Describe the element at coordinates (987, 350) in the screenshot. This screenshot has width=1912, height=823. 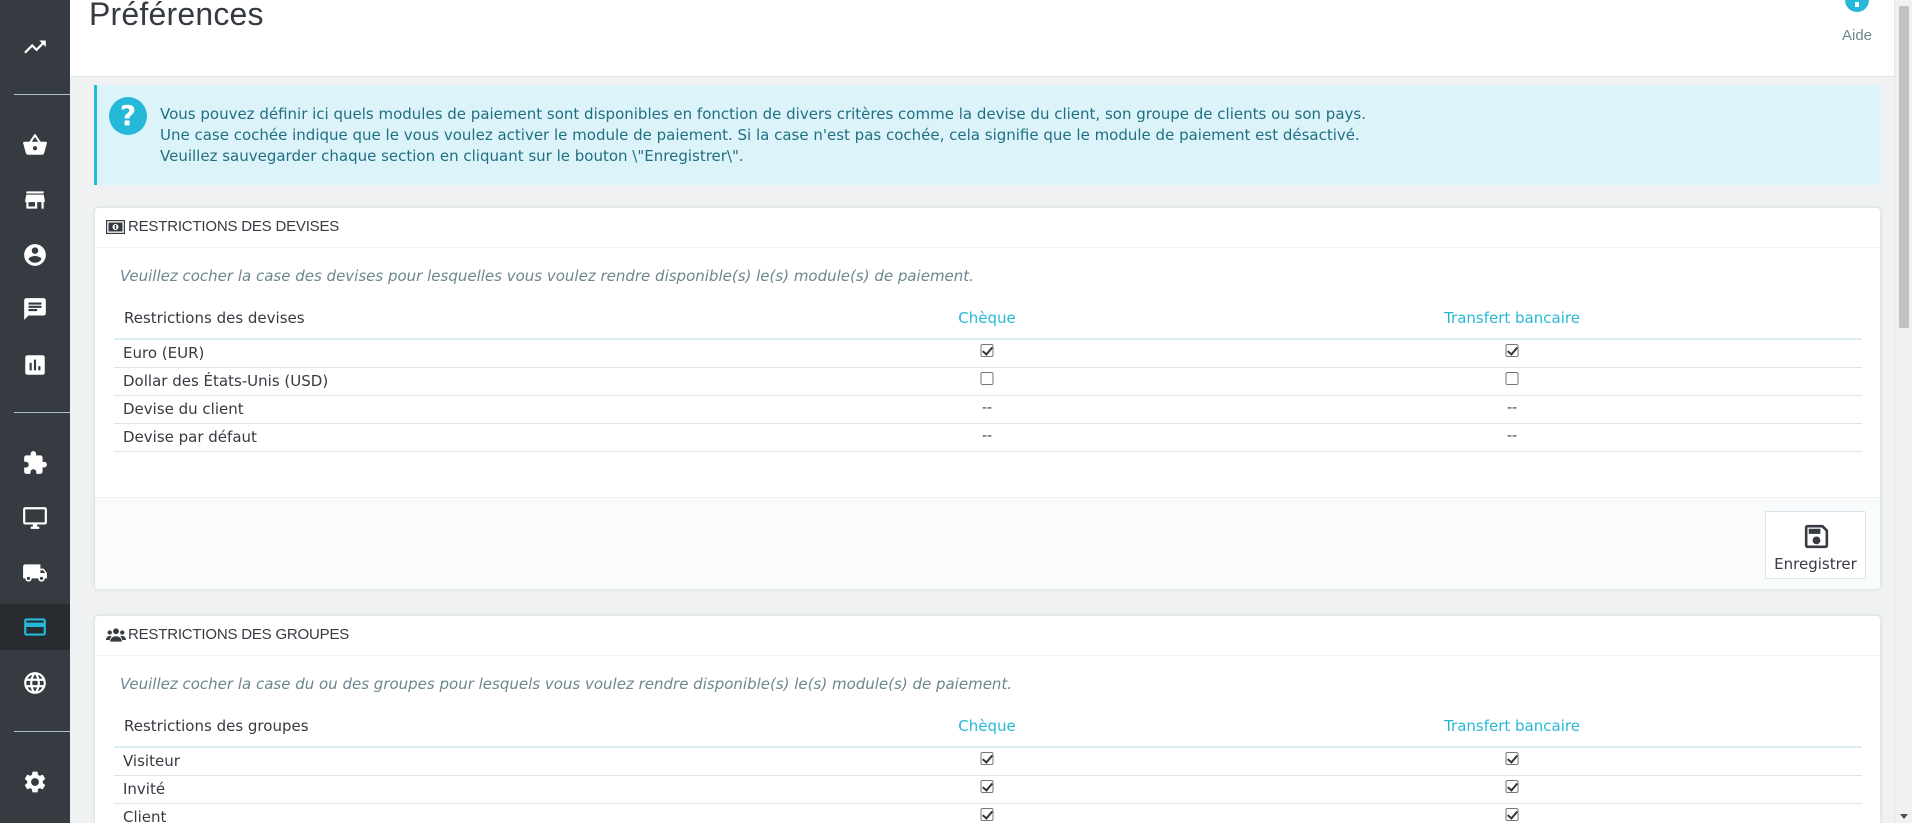
I see `checkbox-cheque-eur` at that location.